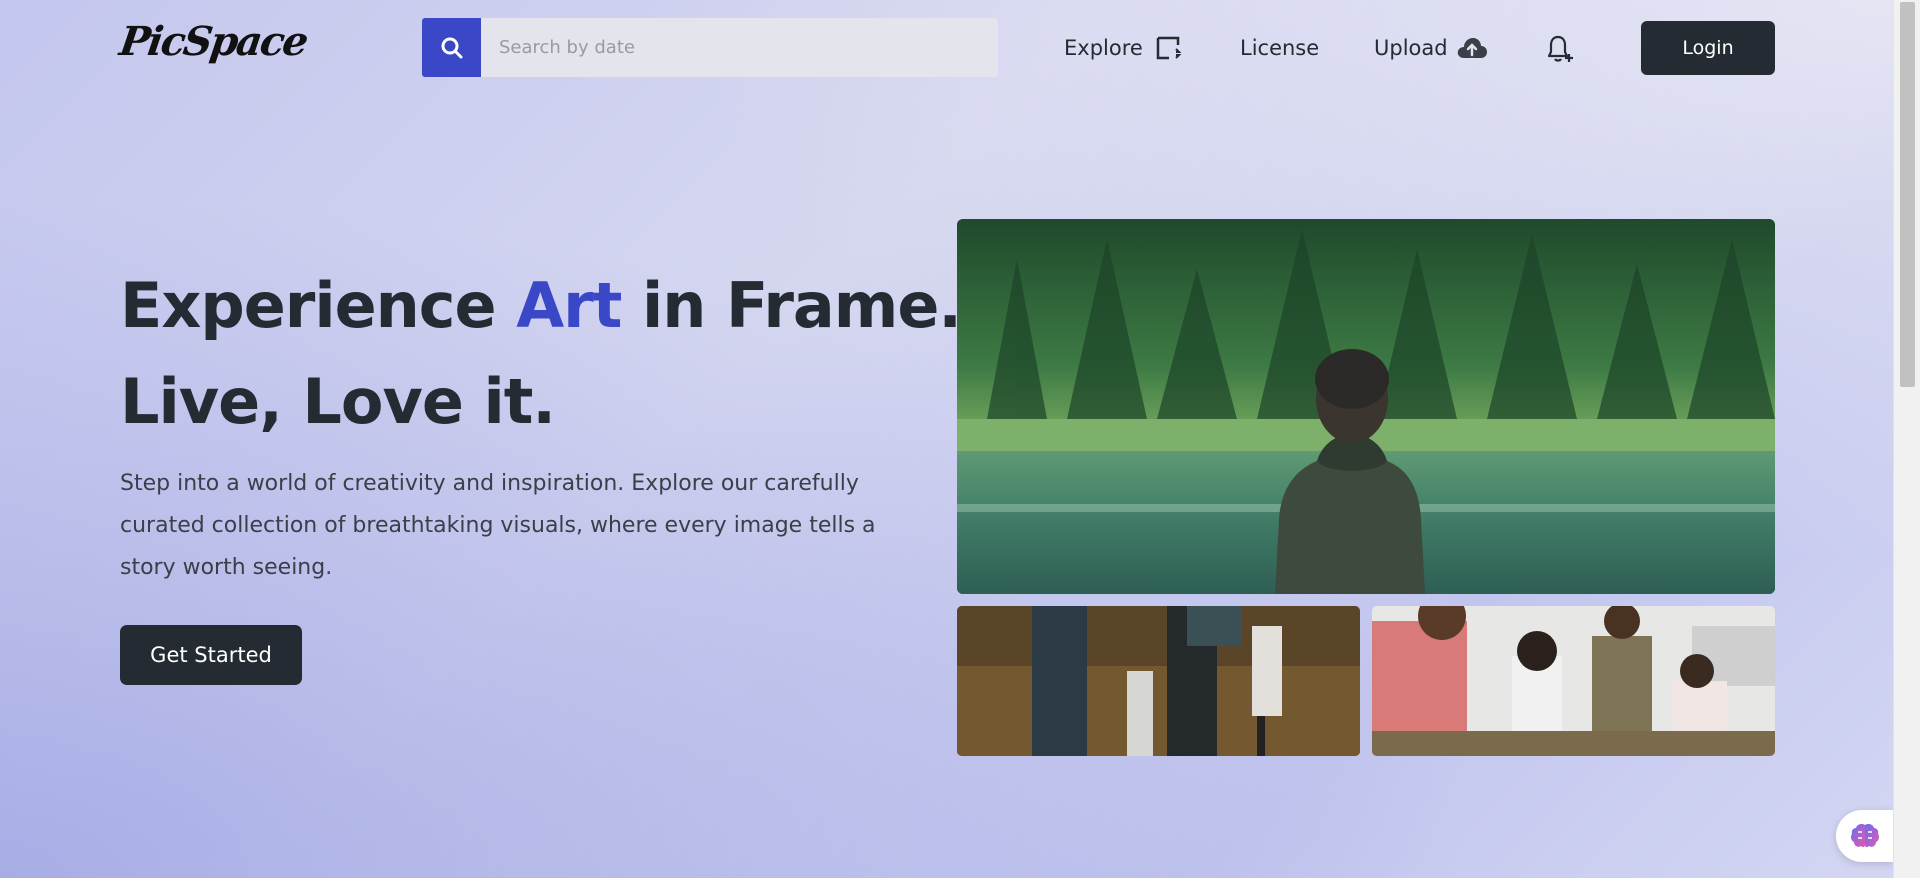  Describe the element at coordinates (1411, 48) in the screenshot. I see `nav-upload-label: Upload` at that location.